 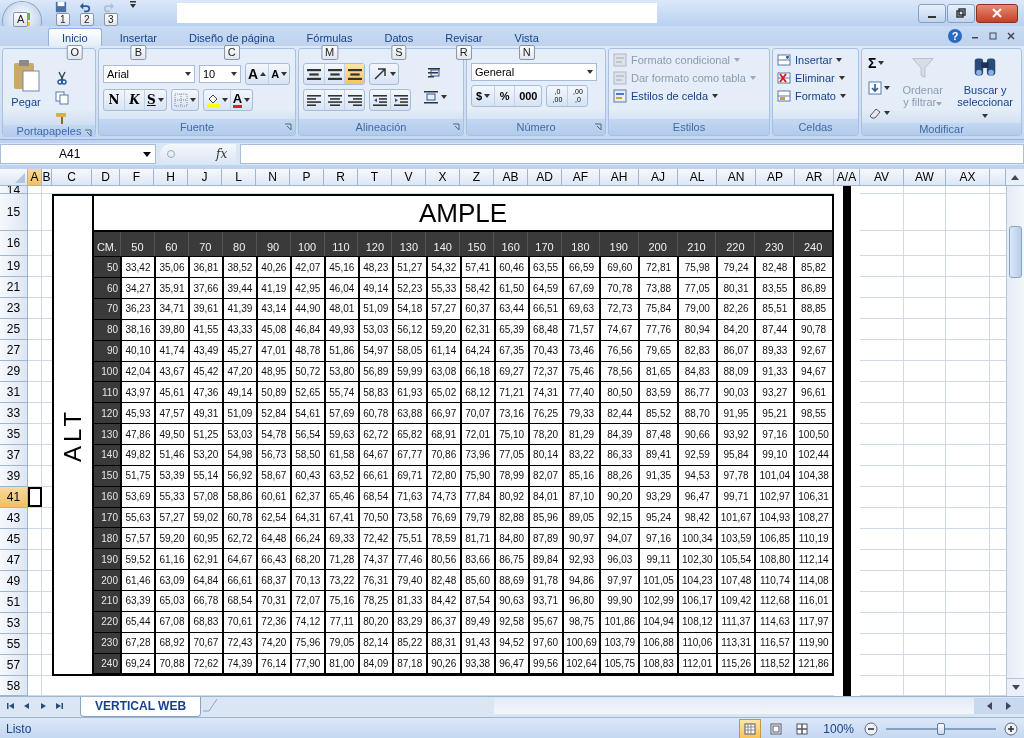 I want to click on column-header: X, so click(x=443, y=177).